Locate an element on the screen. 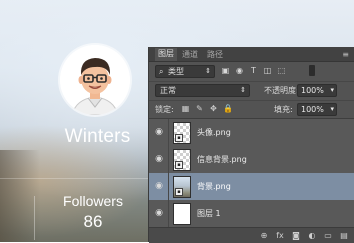 This screenshot has width=354, height=243. mask-icon: ◙ is located at coordinates (296, 235).